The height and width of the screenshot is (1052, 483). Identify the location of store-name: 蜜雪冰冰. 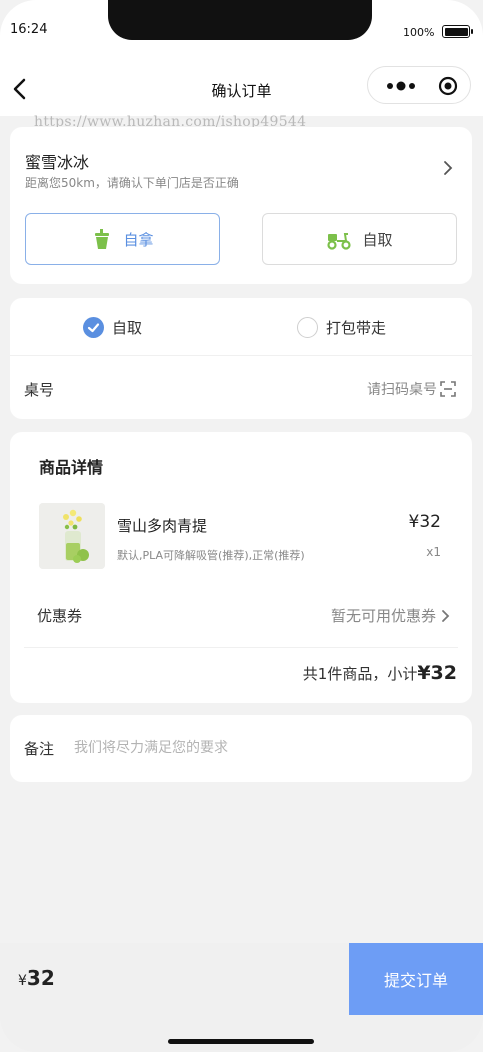
(57, 161).